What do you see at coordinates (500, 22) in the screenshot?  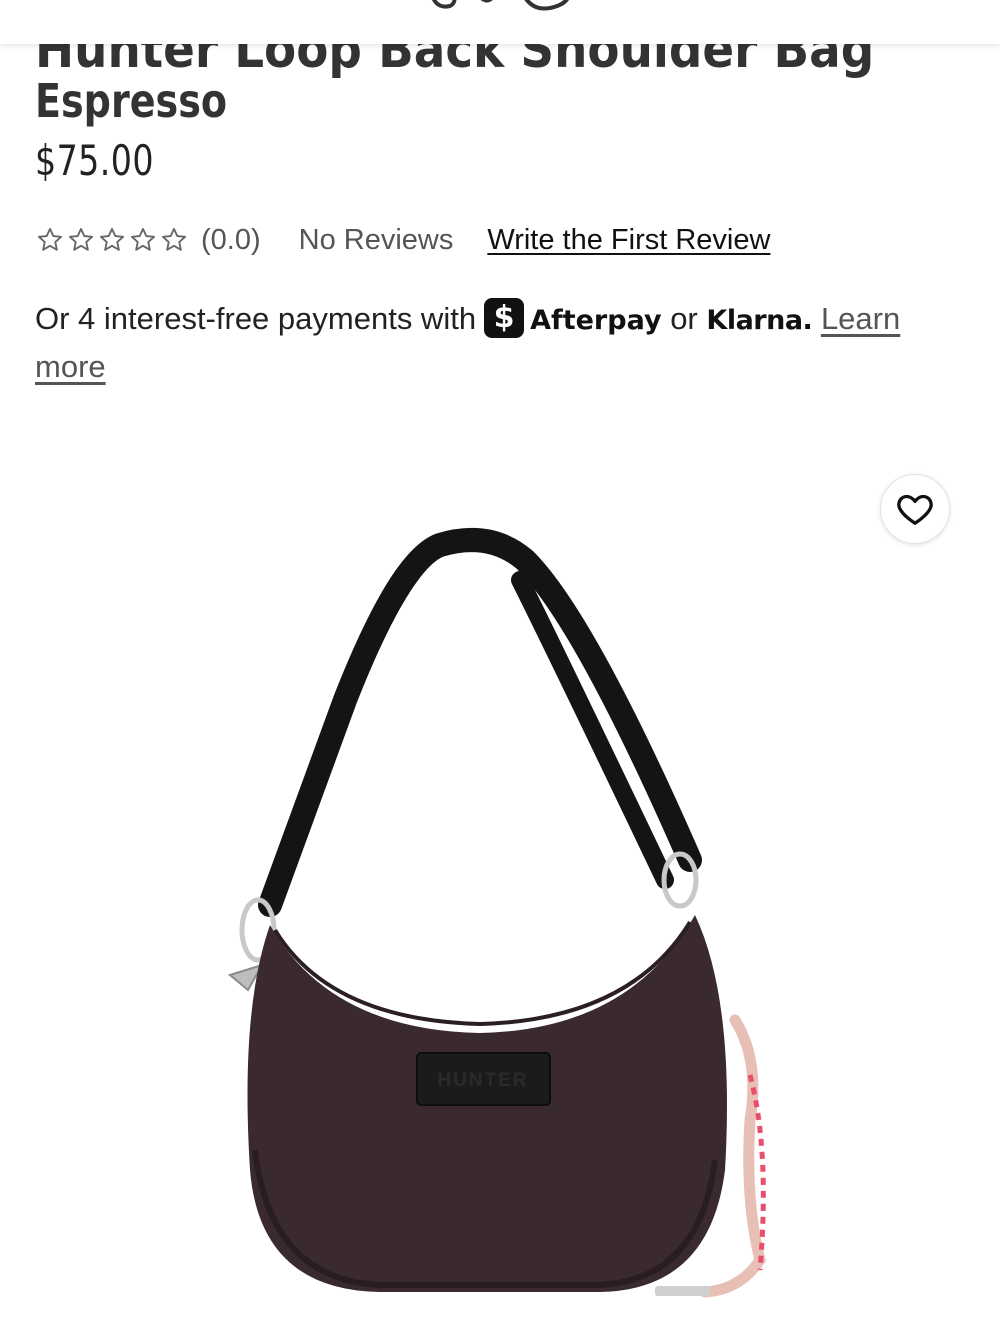 I see `top-header` at bounding box center [500, 22].